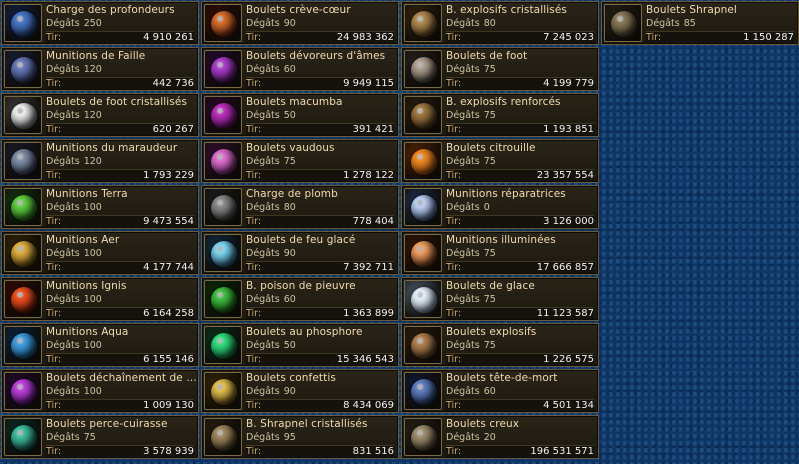 This screenshot has width=799, height=464. Describe the element at coordinates (468, 207) in the screenshot. I see `damage-stat: Dégâts 0` at that location.